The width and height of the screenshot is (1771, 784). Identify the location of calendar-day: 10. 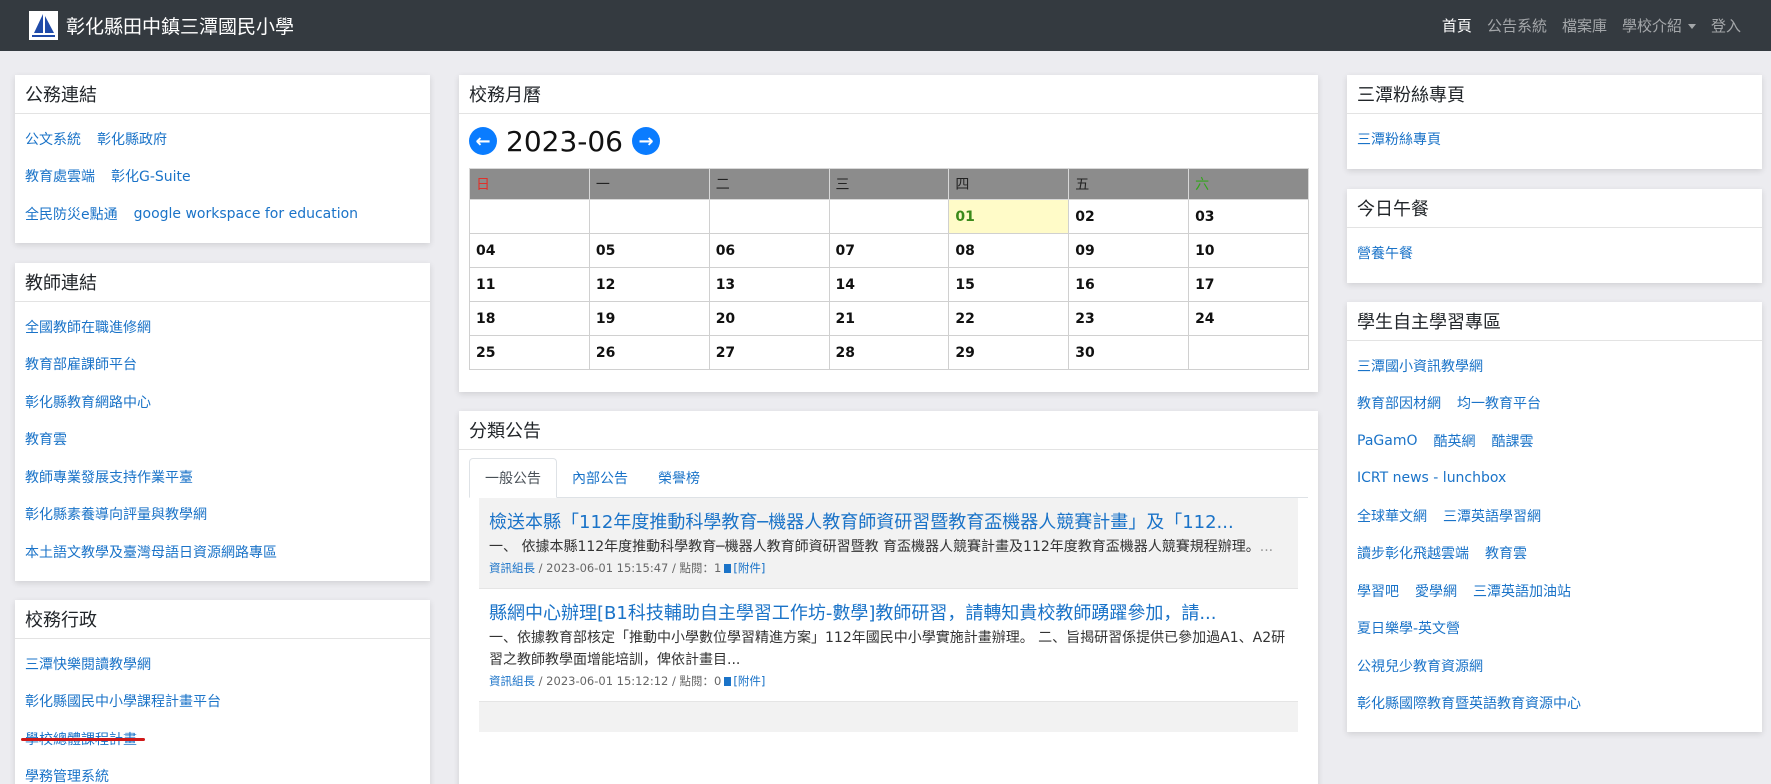
(1248, 250).